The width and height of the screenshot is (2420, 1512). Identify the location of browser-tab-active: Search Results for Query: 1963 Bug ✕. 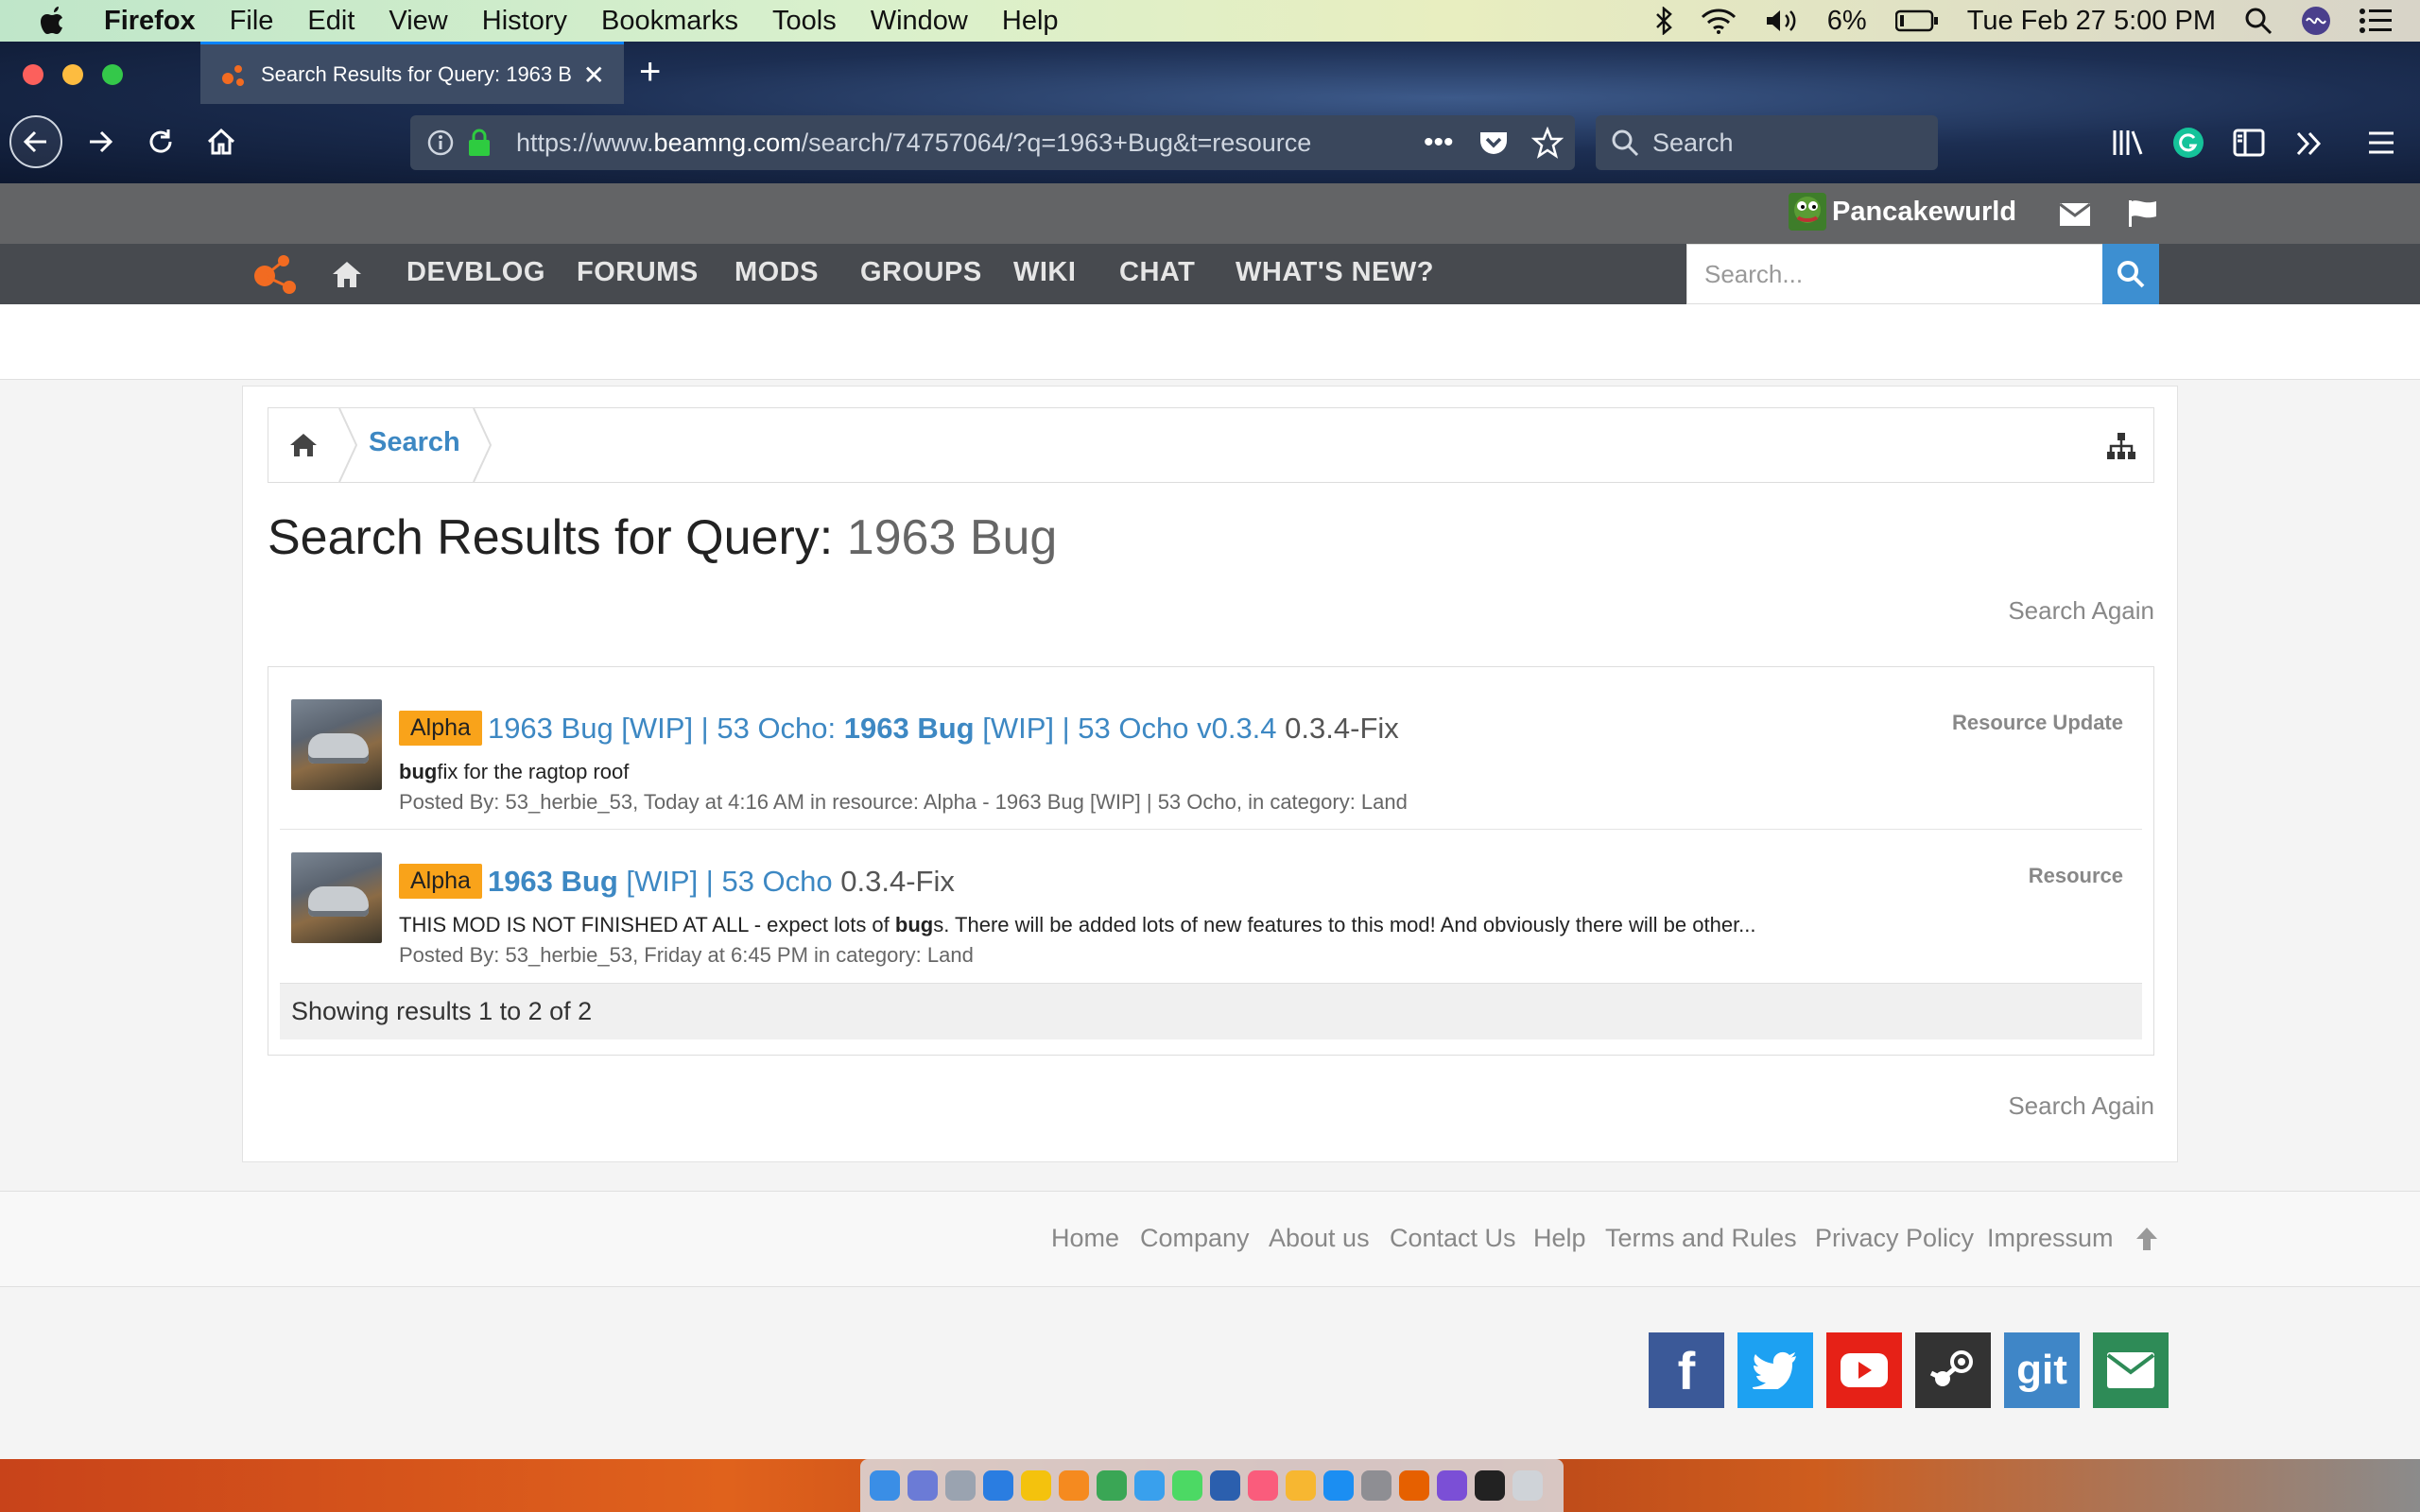
(412, 73).